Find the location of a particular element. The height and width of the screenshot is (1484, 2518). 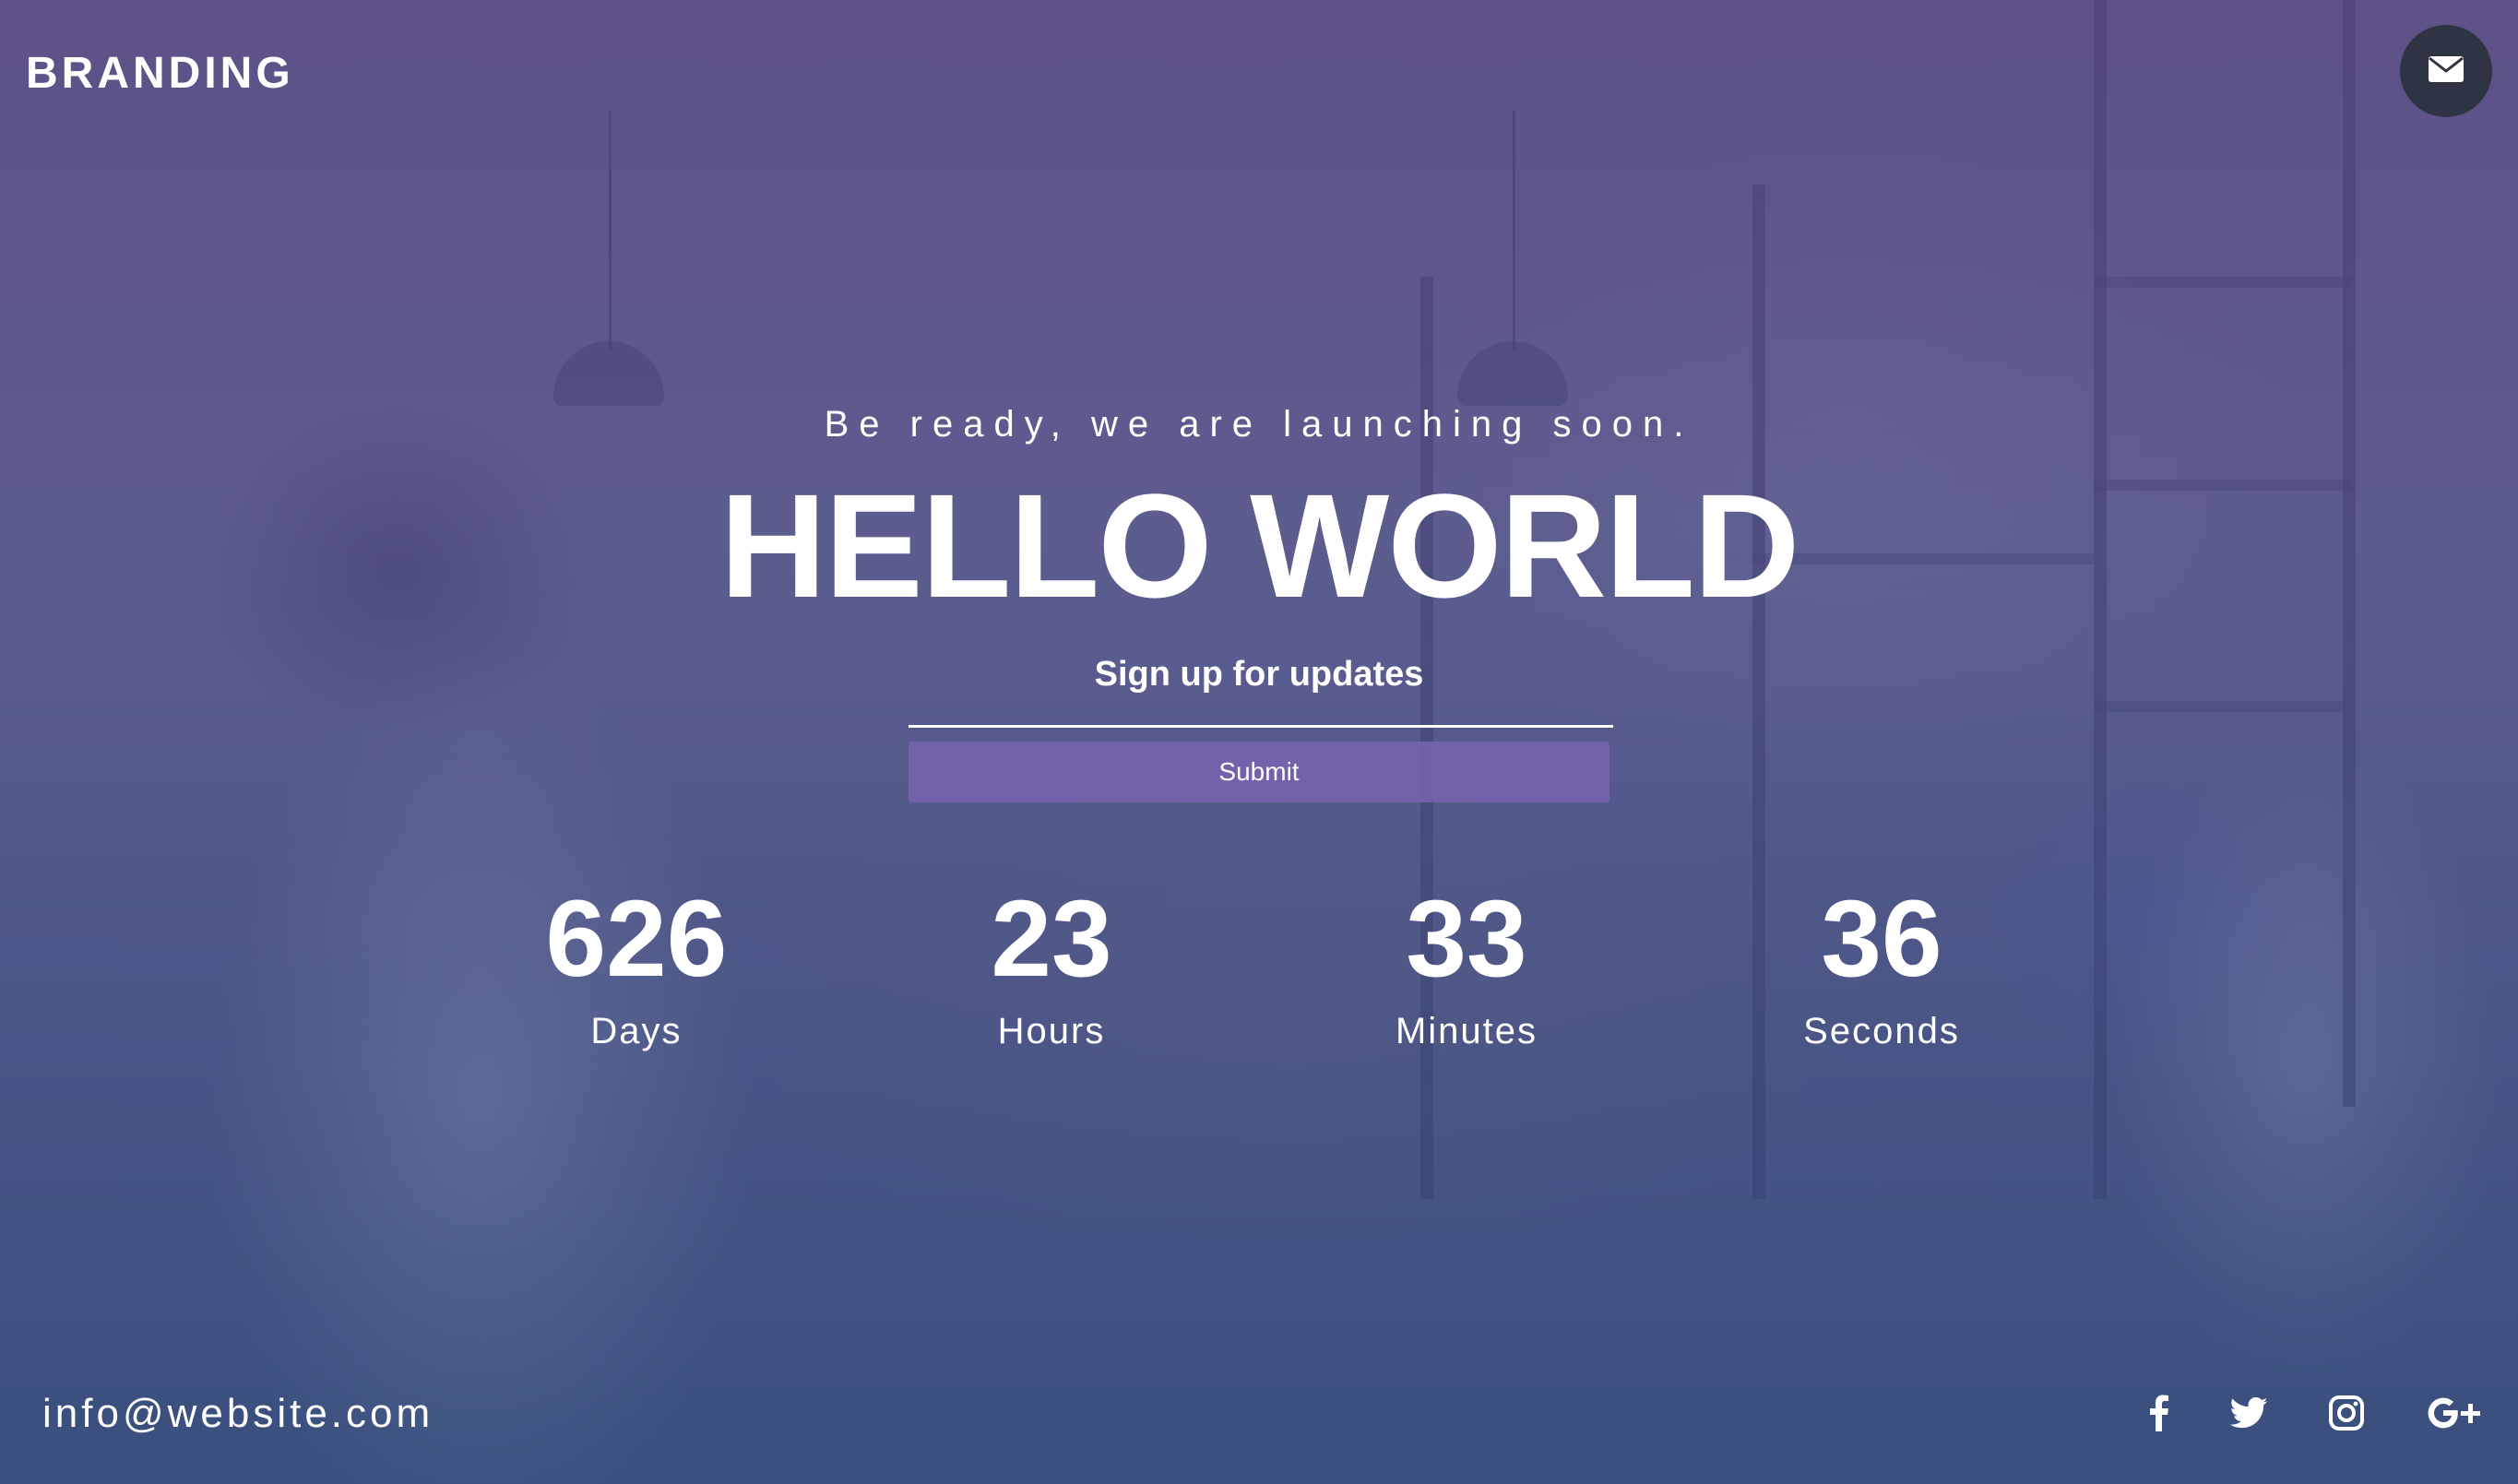

google-plus-link is located at coordinates (2455, 1414).